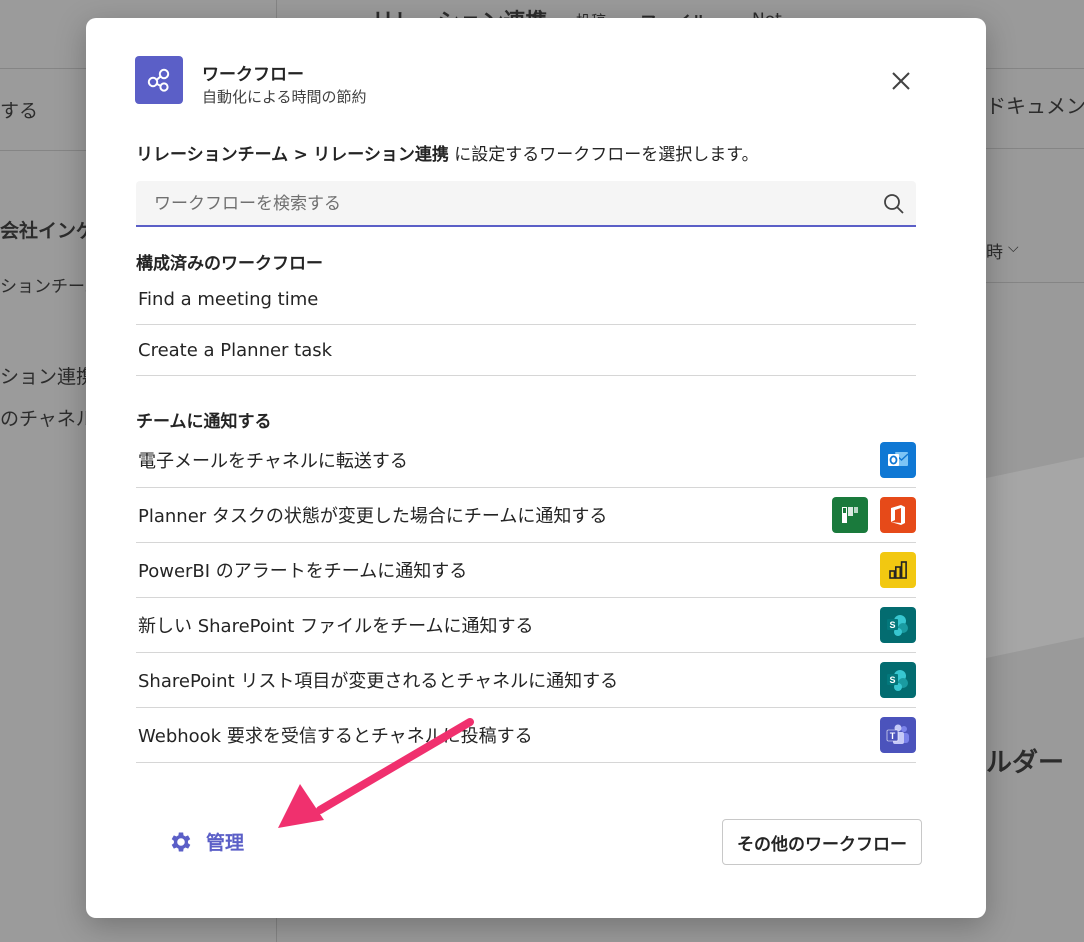  I want to click on list-item-label: PowerBI のアラートをチームに通知する, so click(303, 571).